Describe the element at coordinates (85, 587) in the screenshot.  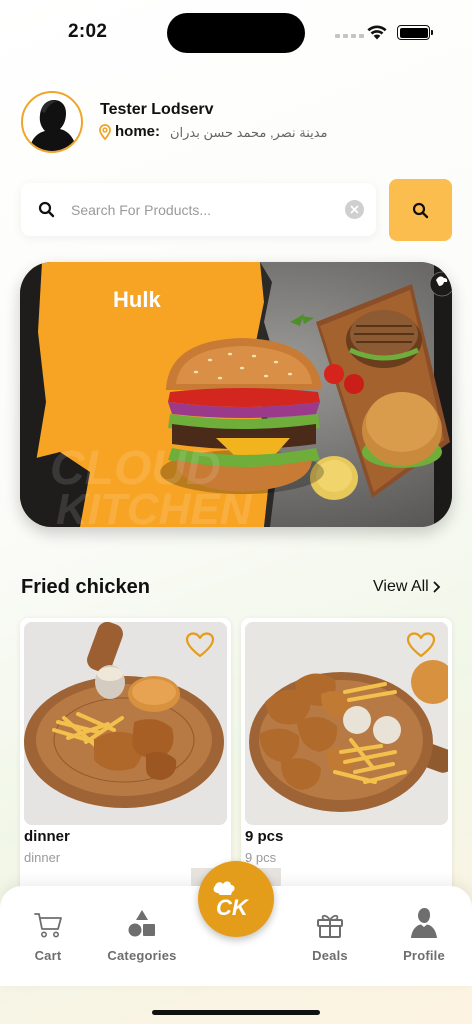
I see `section-title: Fried chicken` at that location.